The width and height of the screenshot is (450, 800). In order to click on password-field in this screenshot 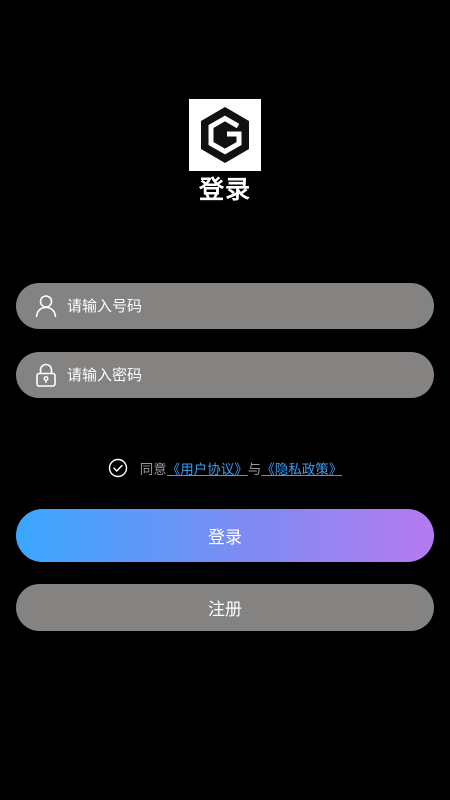, I will do `click(225, 375)`.